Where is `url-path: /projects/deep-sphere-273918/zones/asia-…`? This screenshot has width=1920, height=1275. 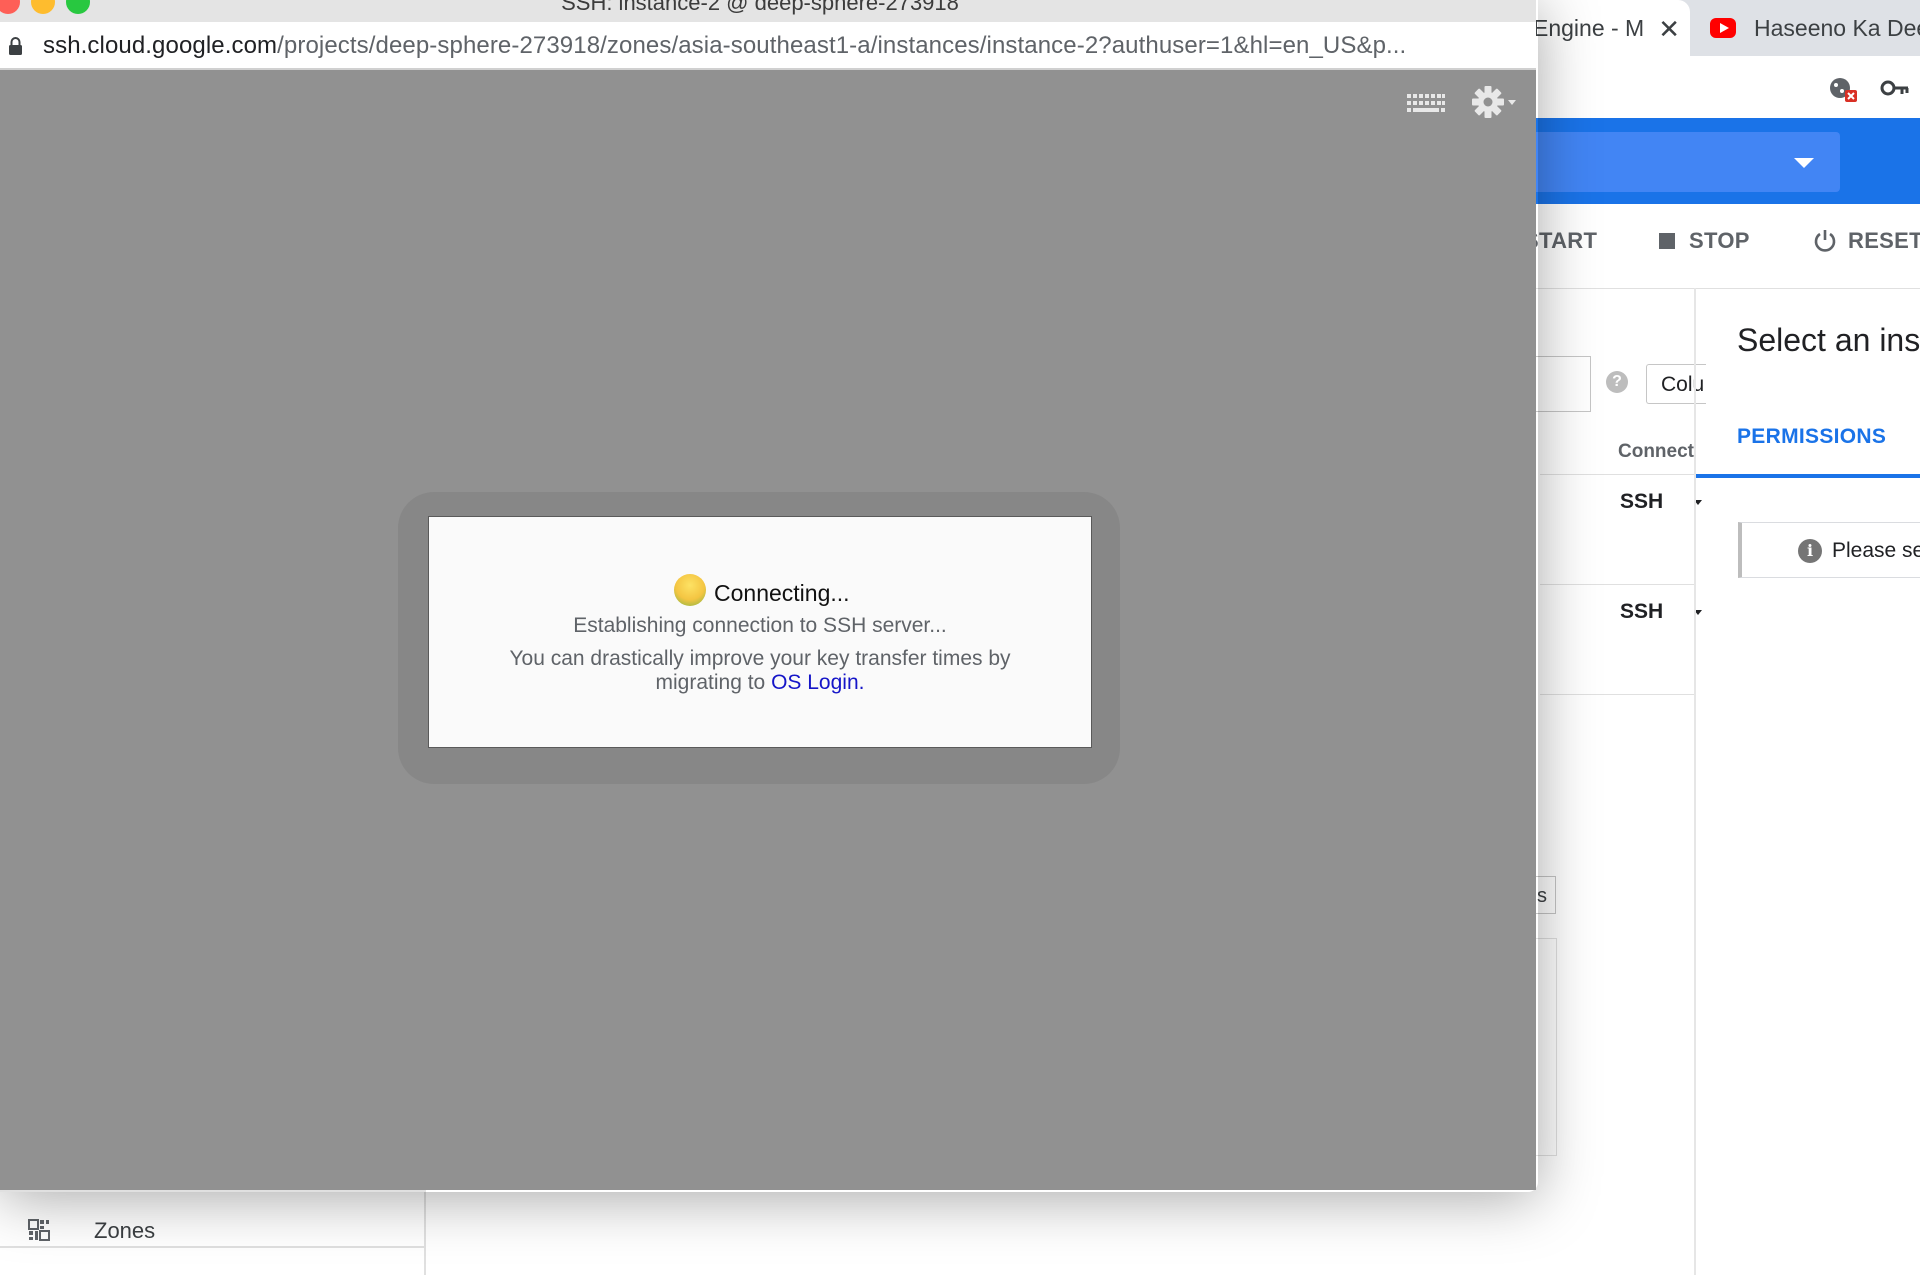 url-path: /projects/deep-sphere-273918/zones/asia-… is located at coordinates (842, 45).